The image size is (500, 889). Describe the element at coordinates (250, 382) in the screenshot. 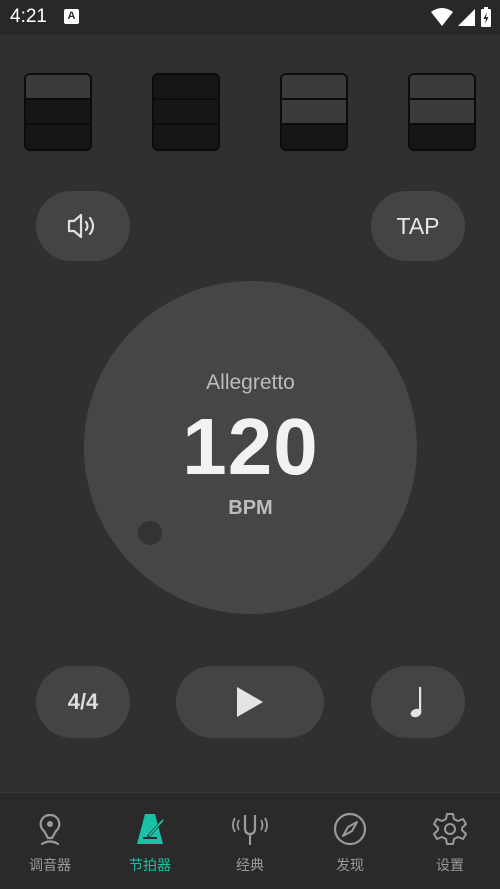

I see `tempo-marking: Allegretto` at that location.